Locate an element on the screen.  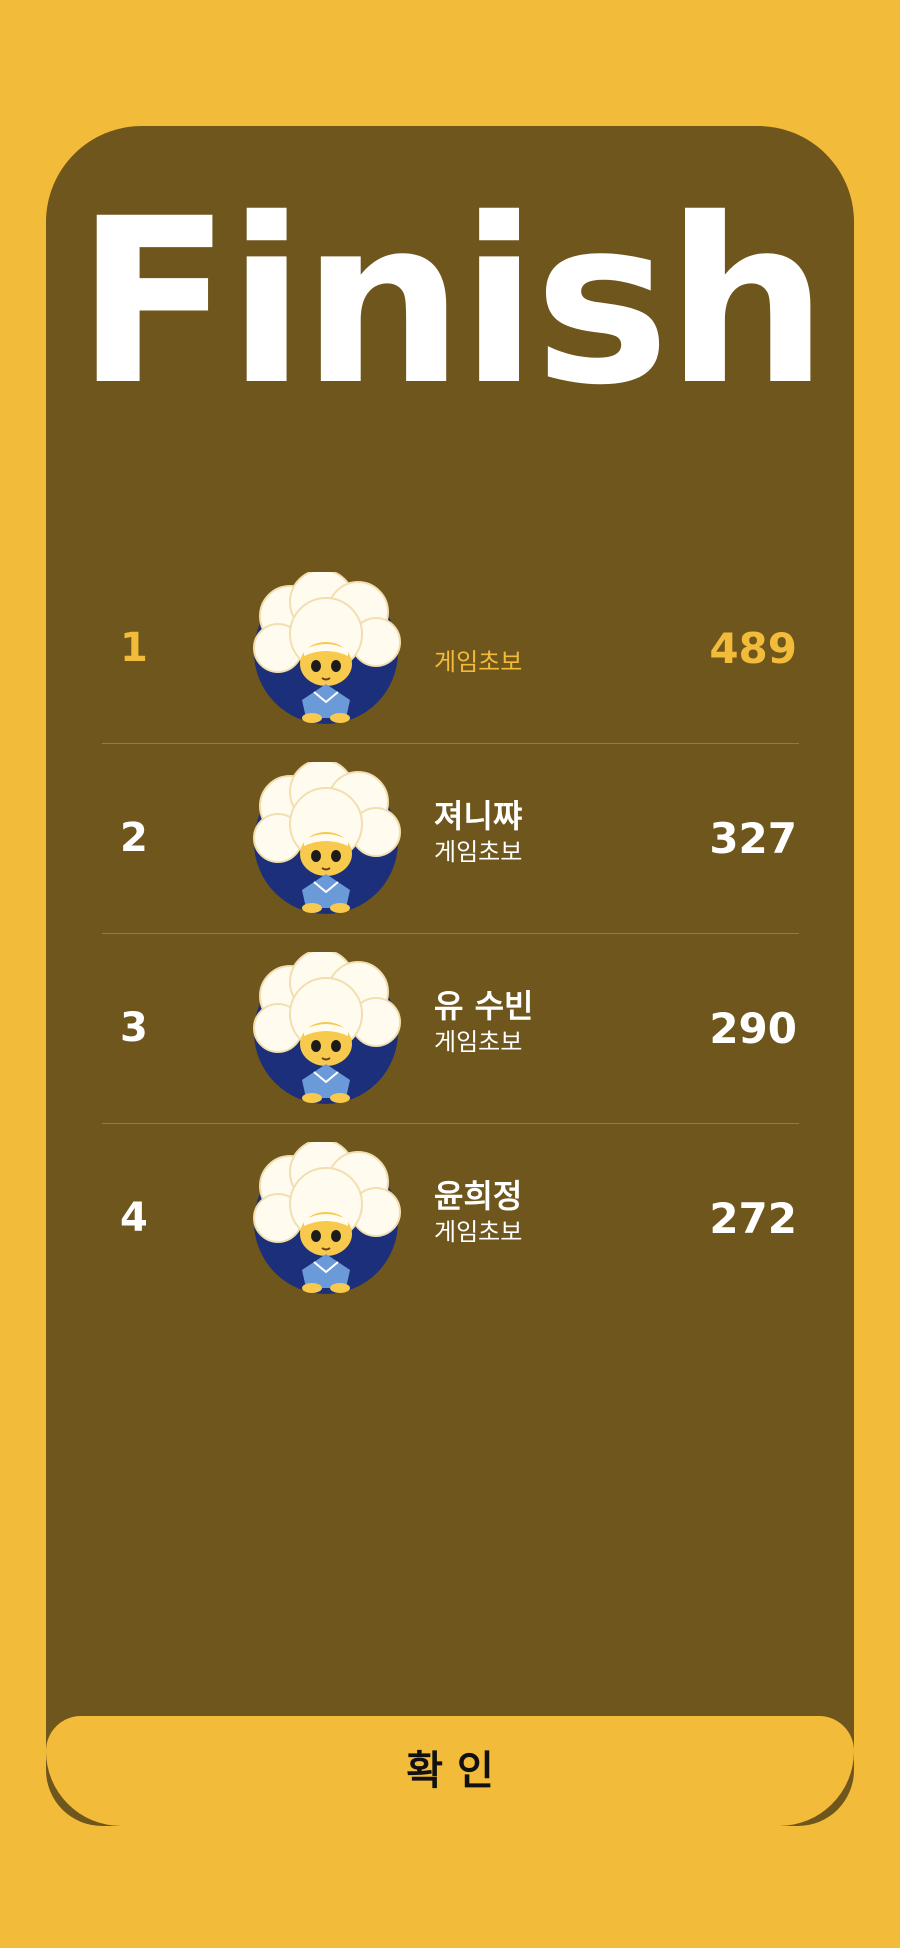
rank-number: 4 is located at coordinates (134, 1218).